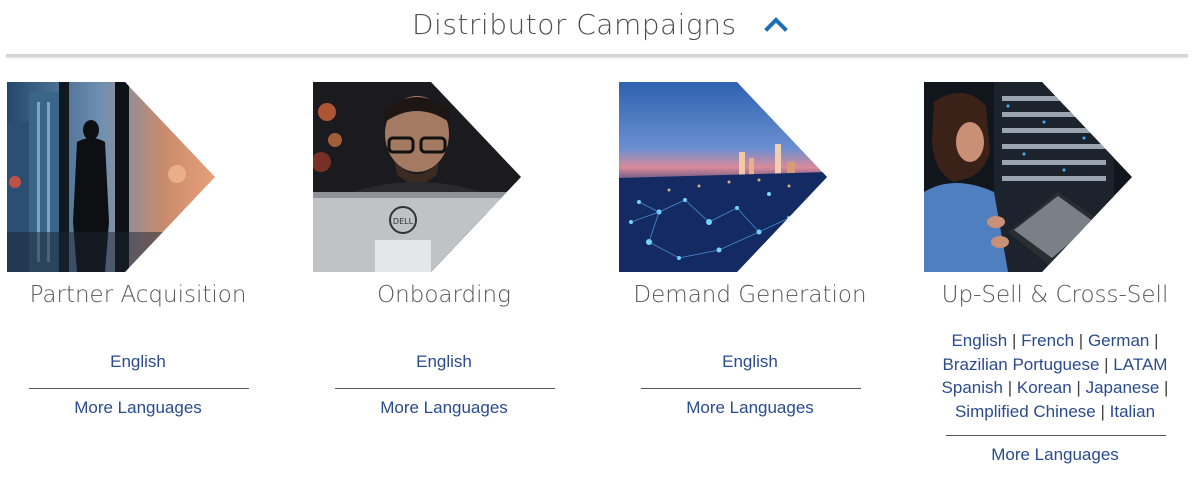 The width and height of the screenshot is (1200, 492). I want to click on french-link: French, so click(1047, 340).